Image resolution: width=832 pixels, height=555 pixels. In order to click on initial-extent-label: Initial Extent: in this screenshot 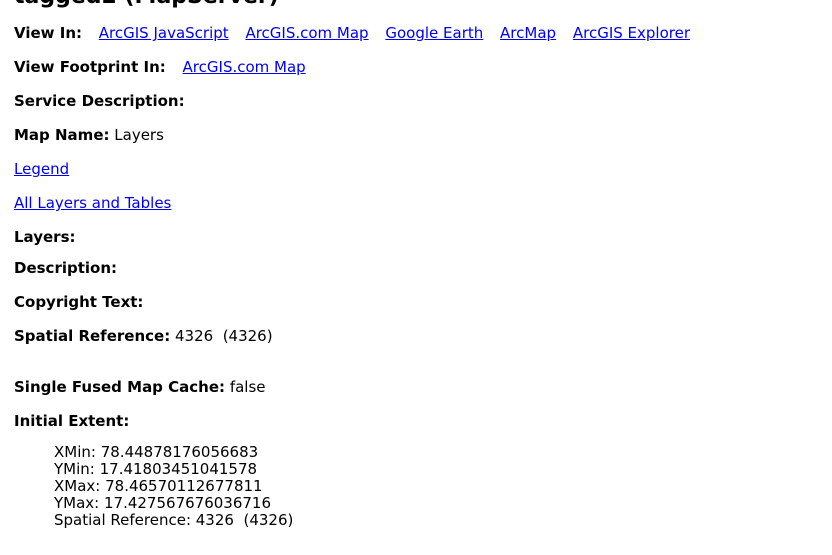, I will do `click(72, 421)`.